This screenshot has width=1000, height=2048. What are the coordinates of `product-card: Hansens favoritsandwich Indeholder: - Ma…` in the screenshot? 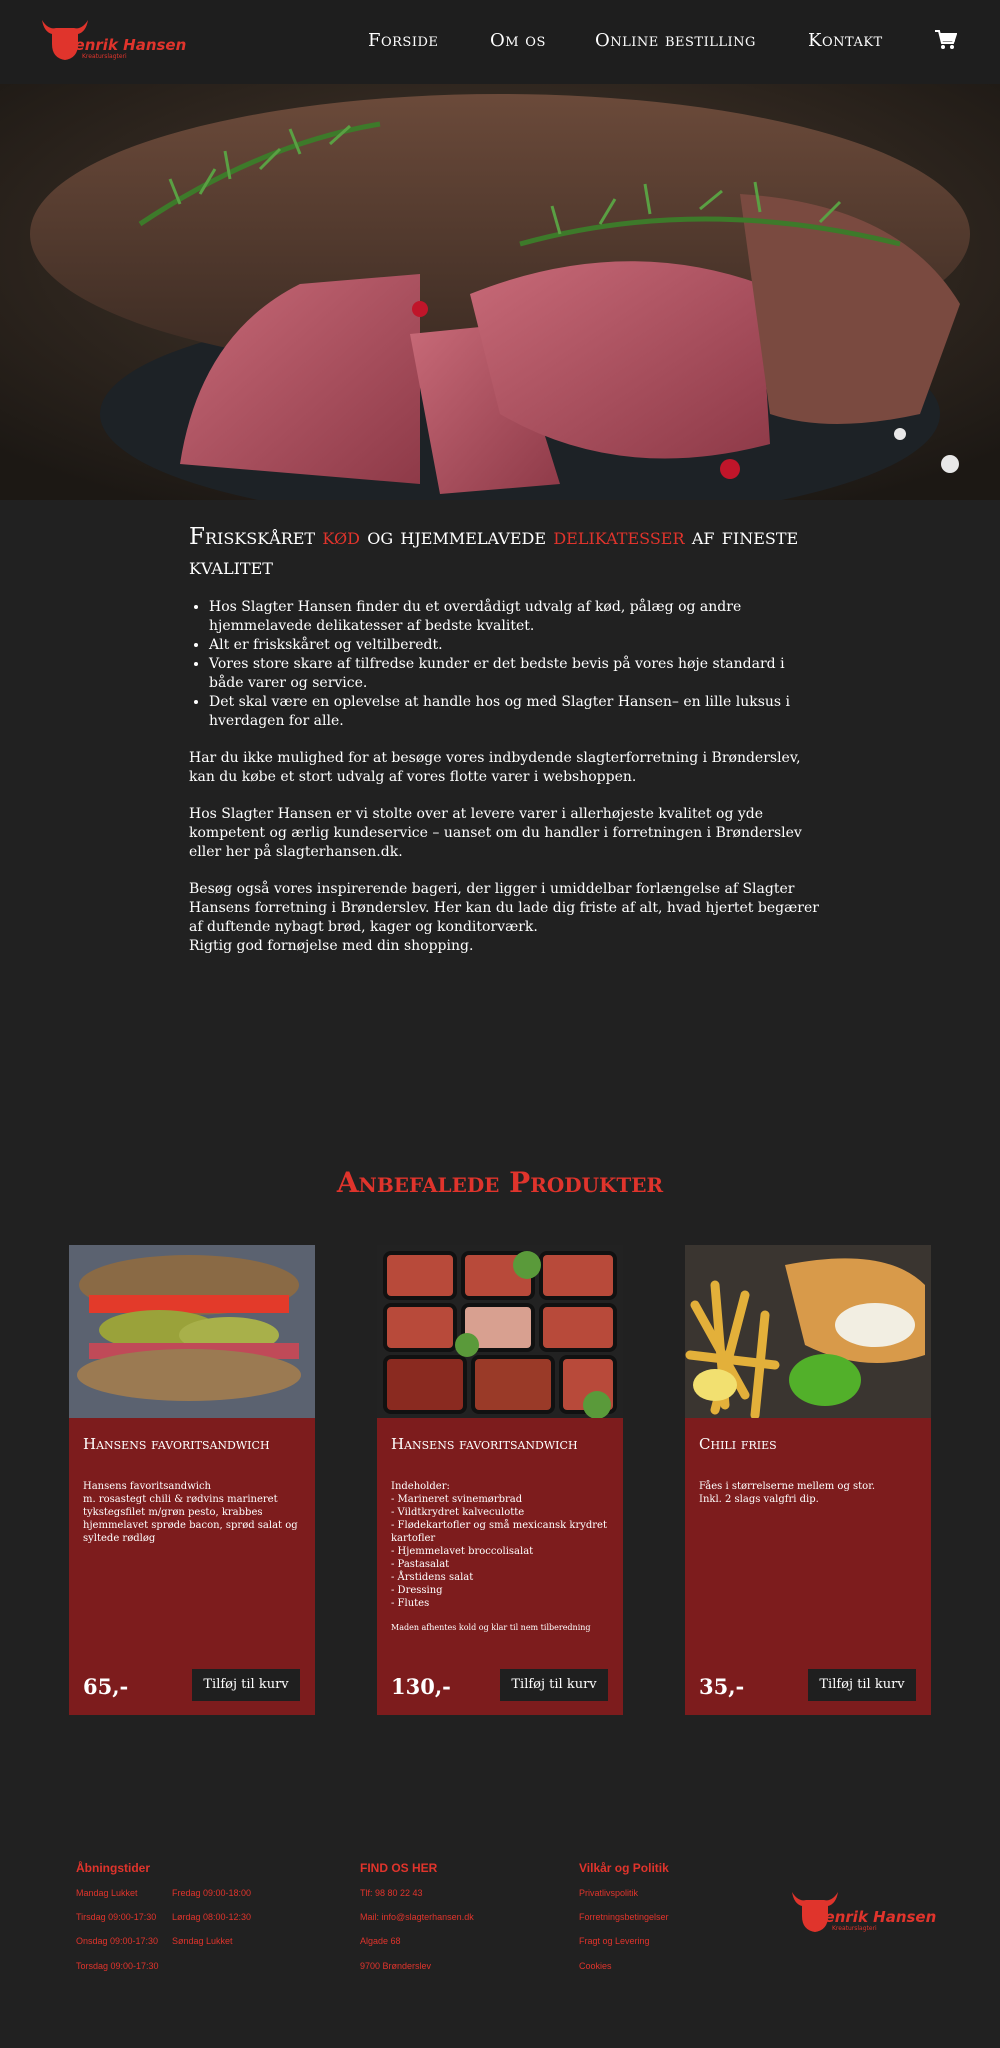 It's located at (500, 1480).